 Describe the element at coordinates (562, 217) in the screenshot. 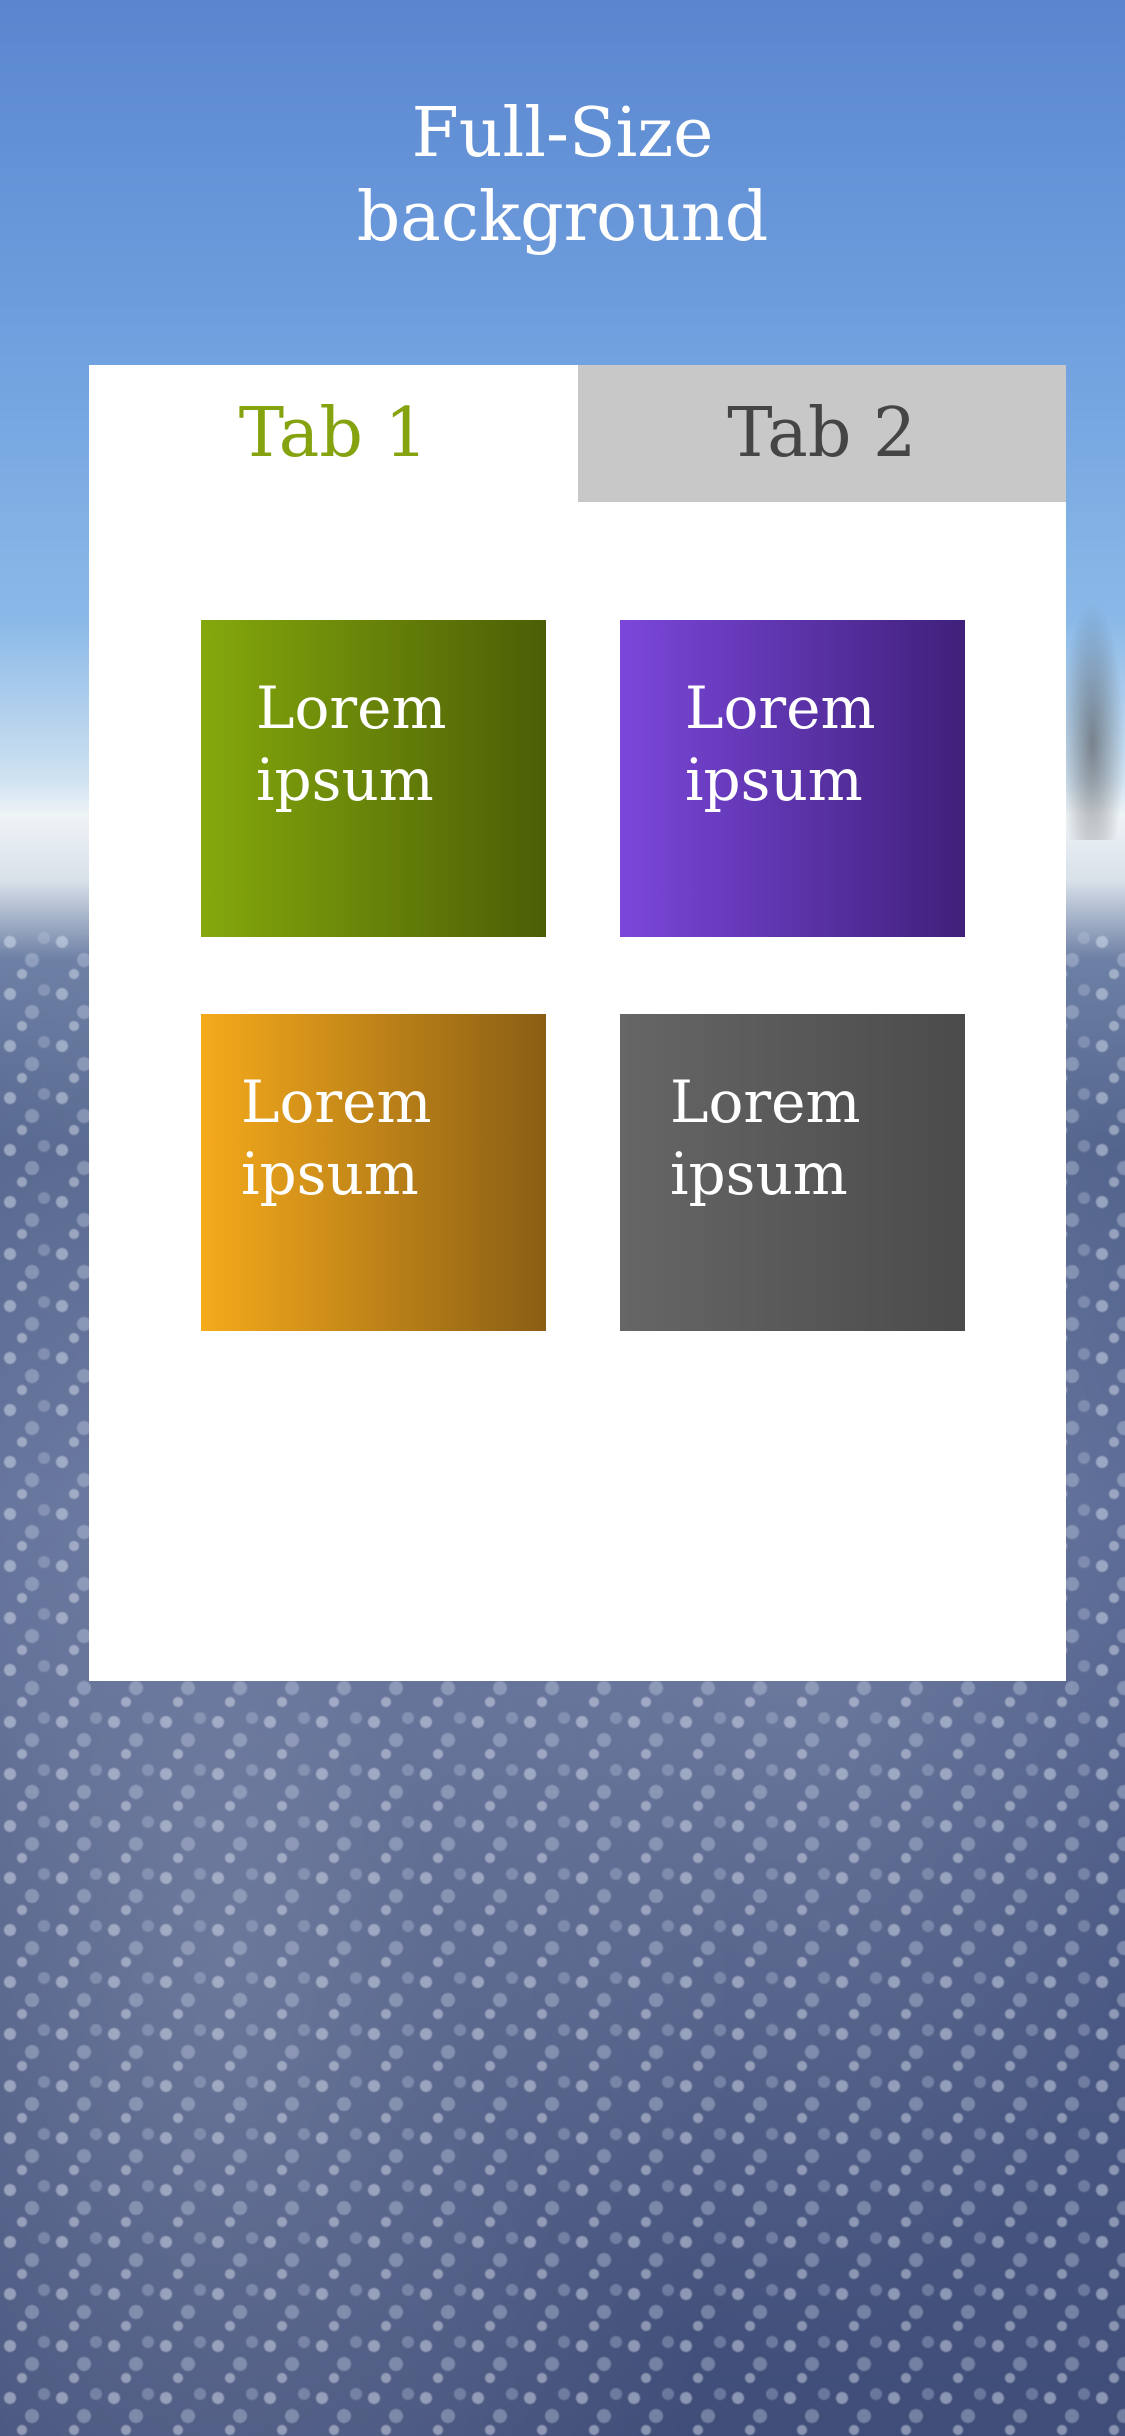

I see `page-title-line-2: background` at that location.